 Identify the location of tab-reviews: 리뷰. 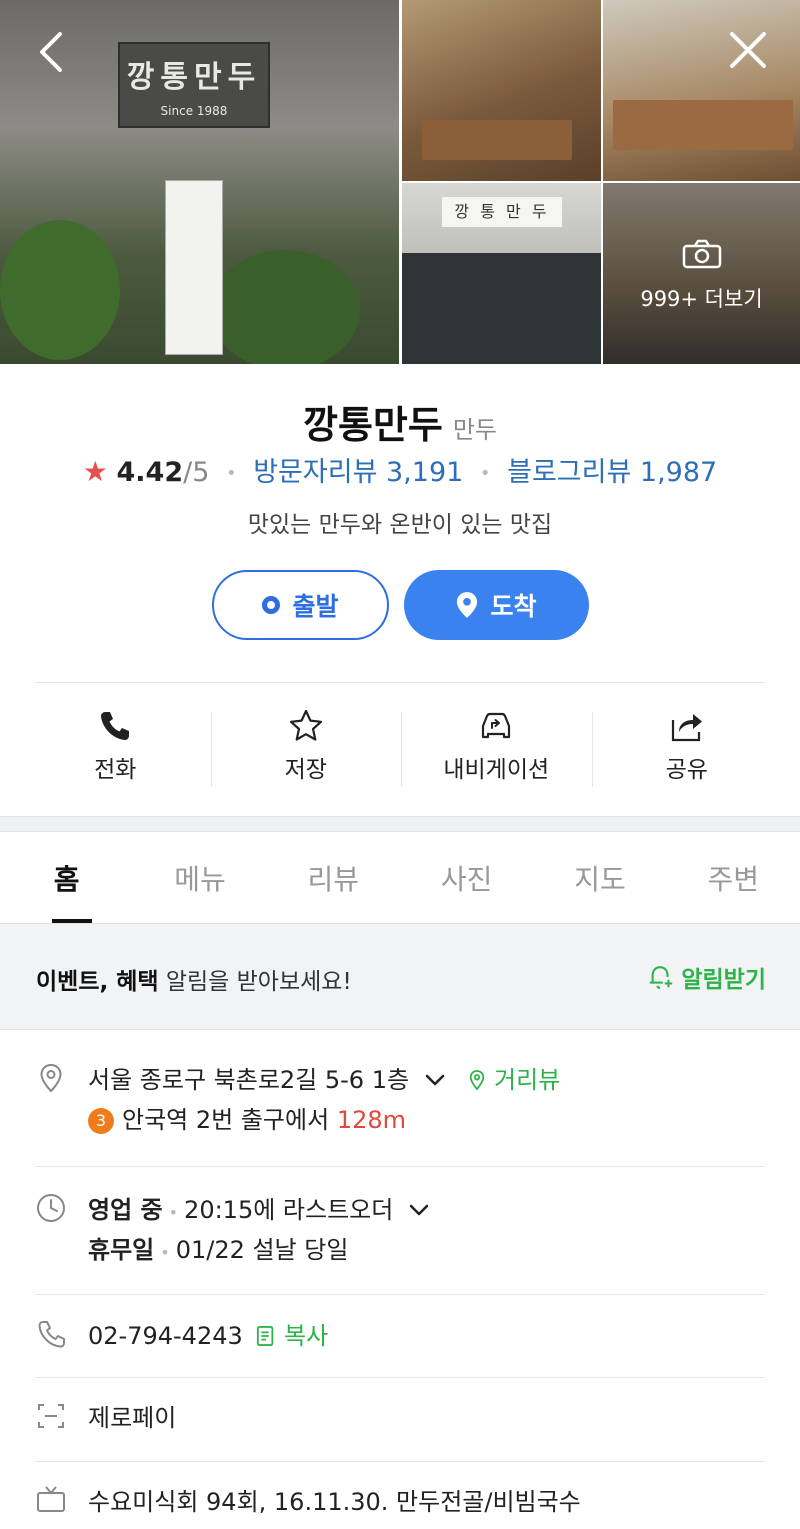
(333, 877).